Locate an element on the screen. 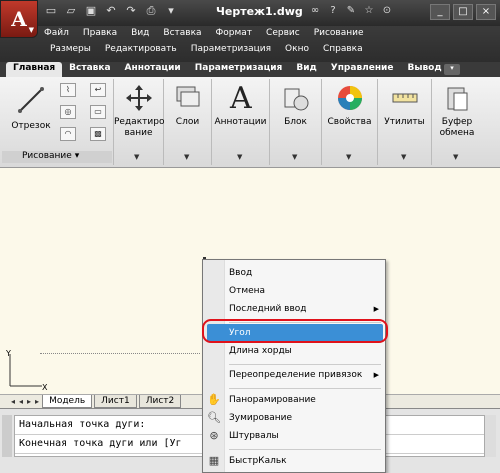  submenu-arrow-icon: ▶ is located at coordinates (376, 309).